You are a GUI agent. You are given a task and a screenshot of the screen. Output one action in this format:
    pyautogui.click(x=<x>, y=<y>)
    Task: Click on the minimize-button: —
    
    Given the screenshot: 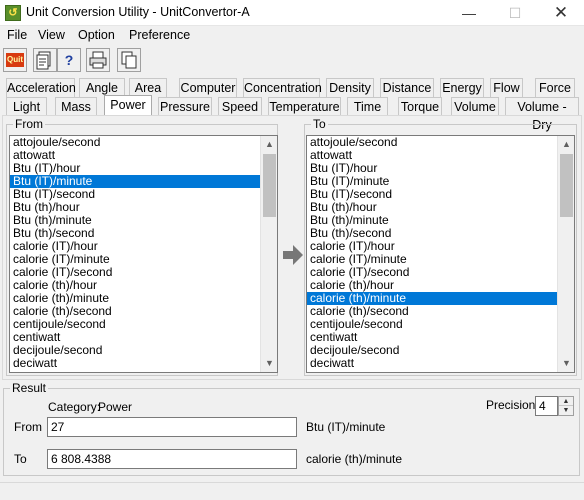 What is the action you would take?
    pyautogui.click(x=469, y=13)
    